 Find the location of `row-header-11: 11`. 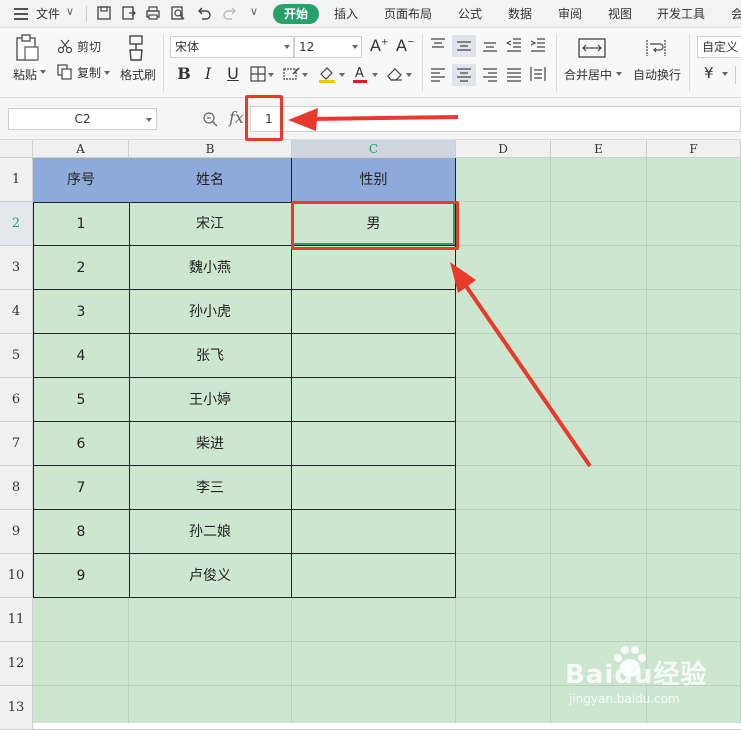

row-header-11: 11 is located at coordinates (16, 620).